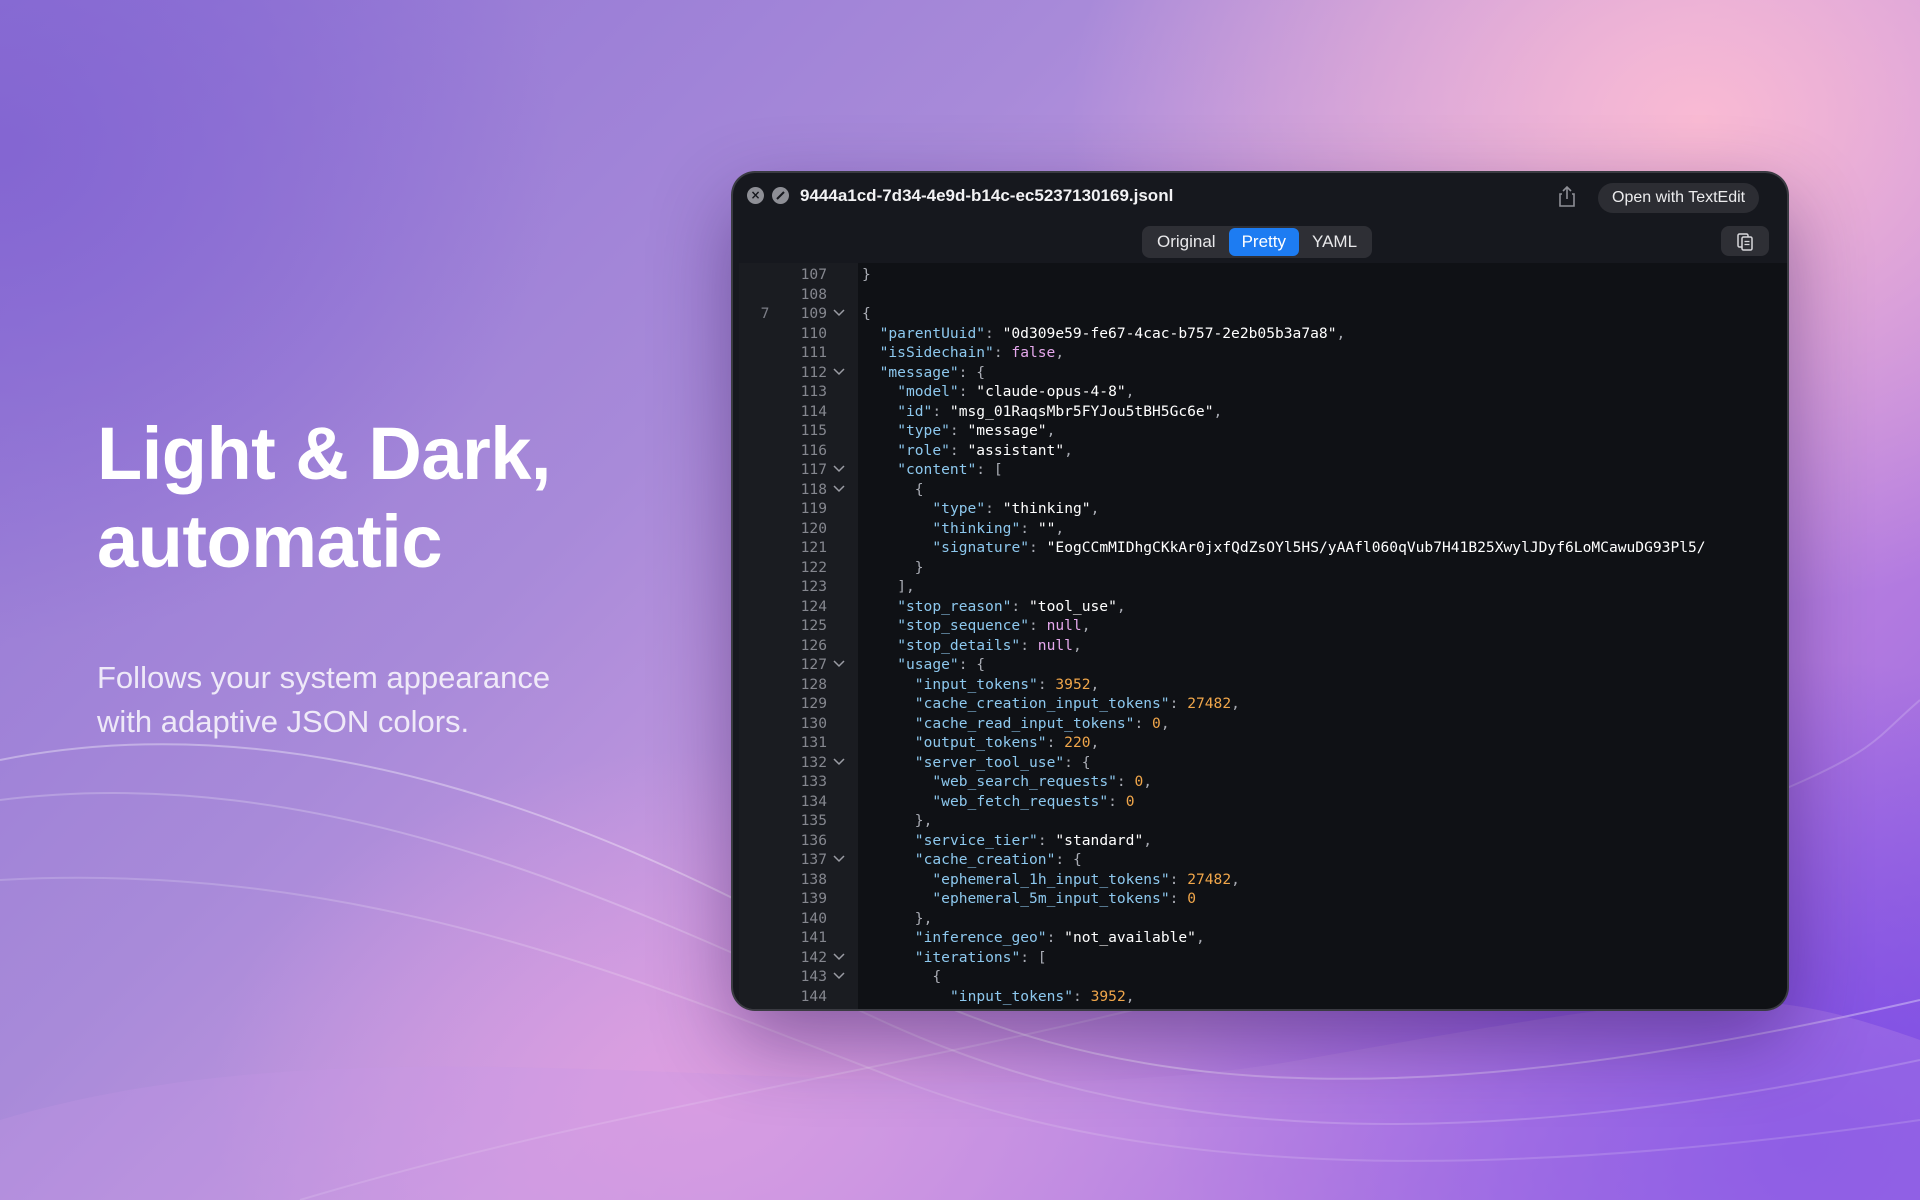 The height and width of the screenshot is (1200, 1920). What do you see at coordinates (813, 508) in the screenshot?
I see `line-number: 119` at bounding box center [813, 508].